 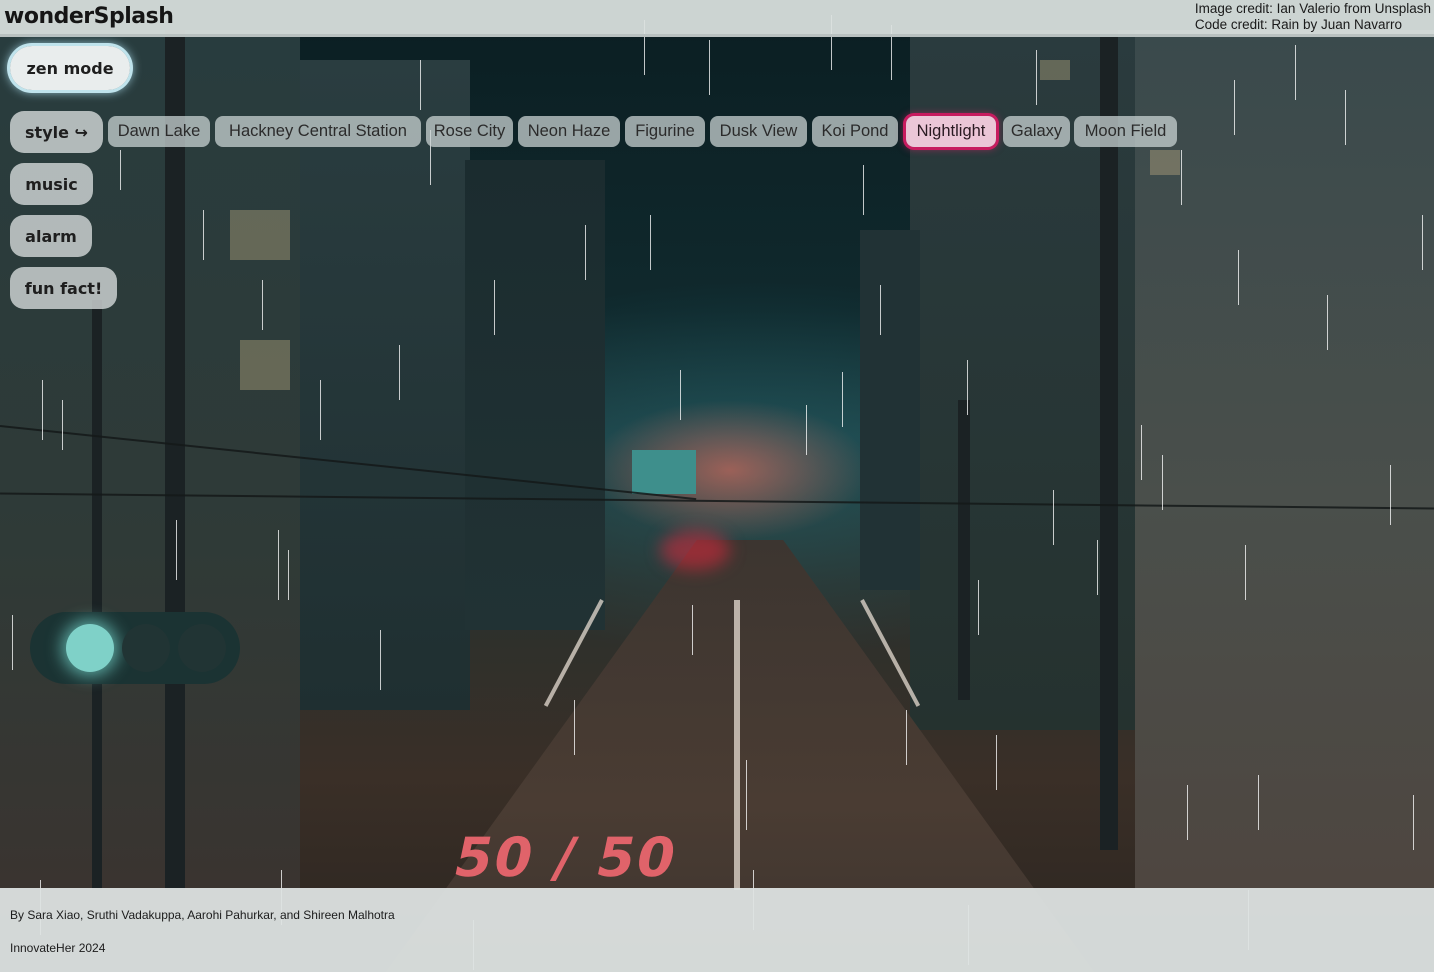 What do you see at coordinates (1298, 24) in the screenshot?
I see `code-credit: Code credit: Rain by Juan Navarro` at bounding box center [1298, 24].